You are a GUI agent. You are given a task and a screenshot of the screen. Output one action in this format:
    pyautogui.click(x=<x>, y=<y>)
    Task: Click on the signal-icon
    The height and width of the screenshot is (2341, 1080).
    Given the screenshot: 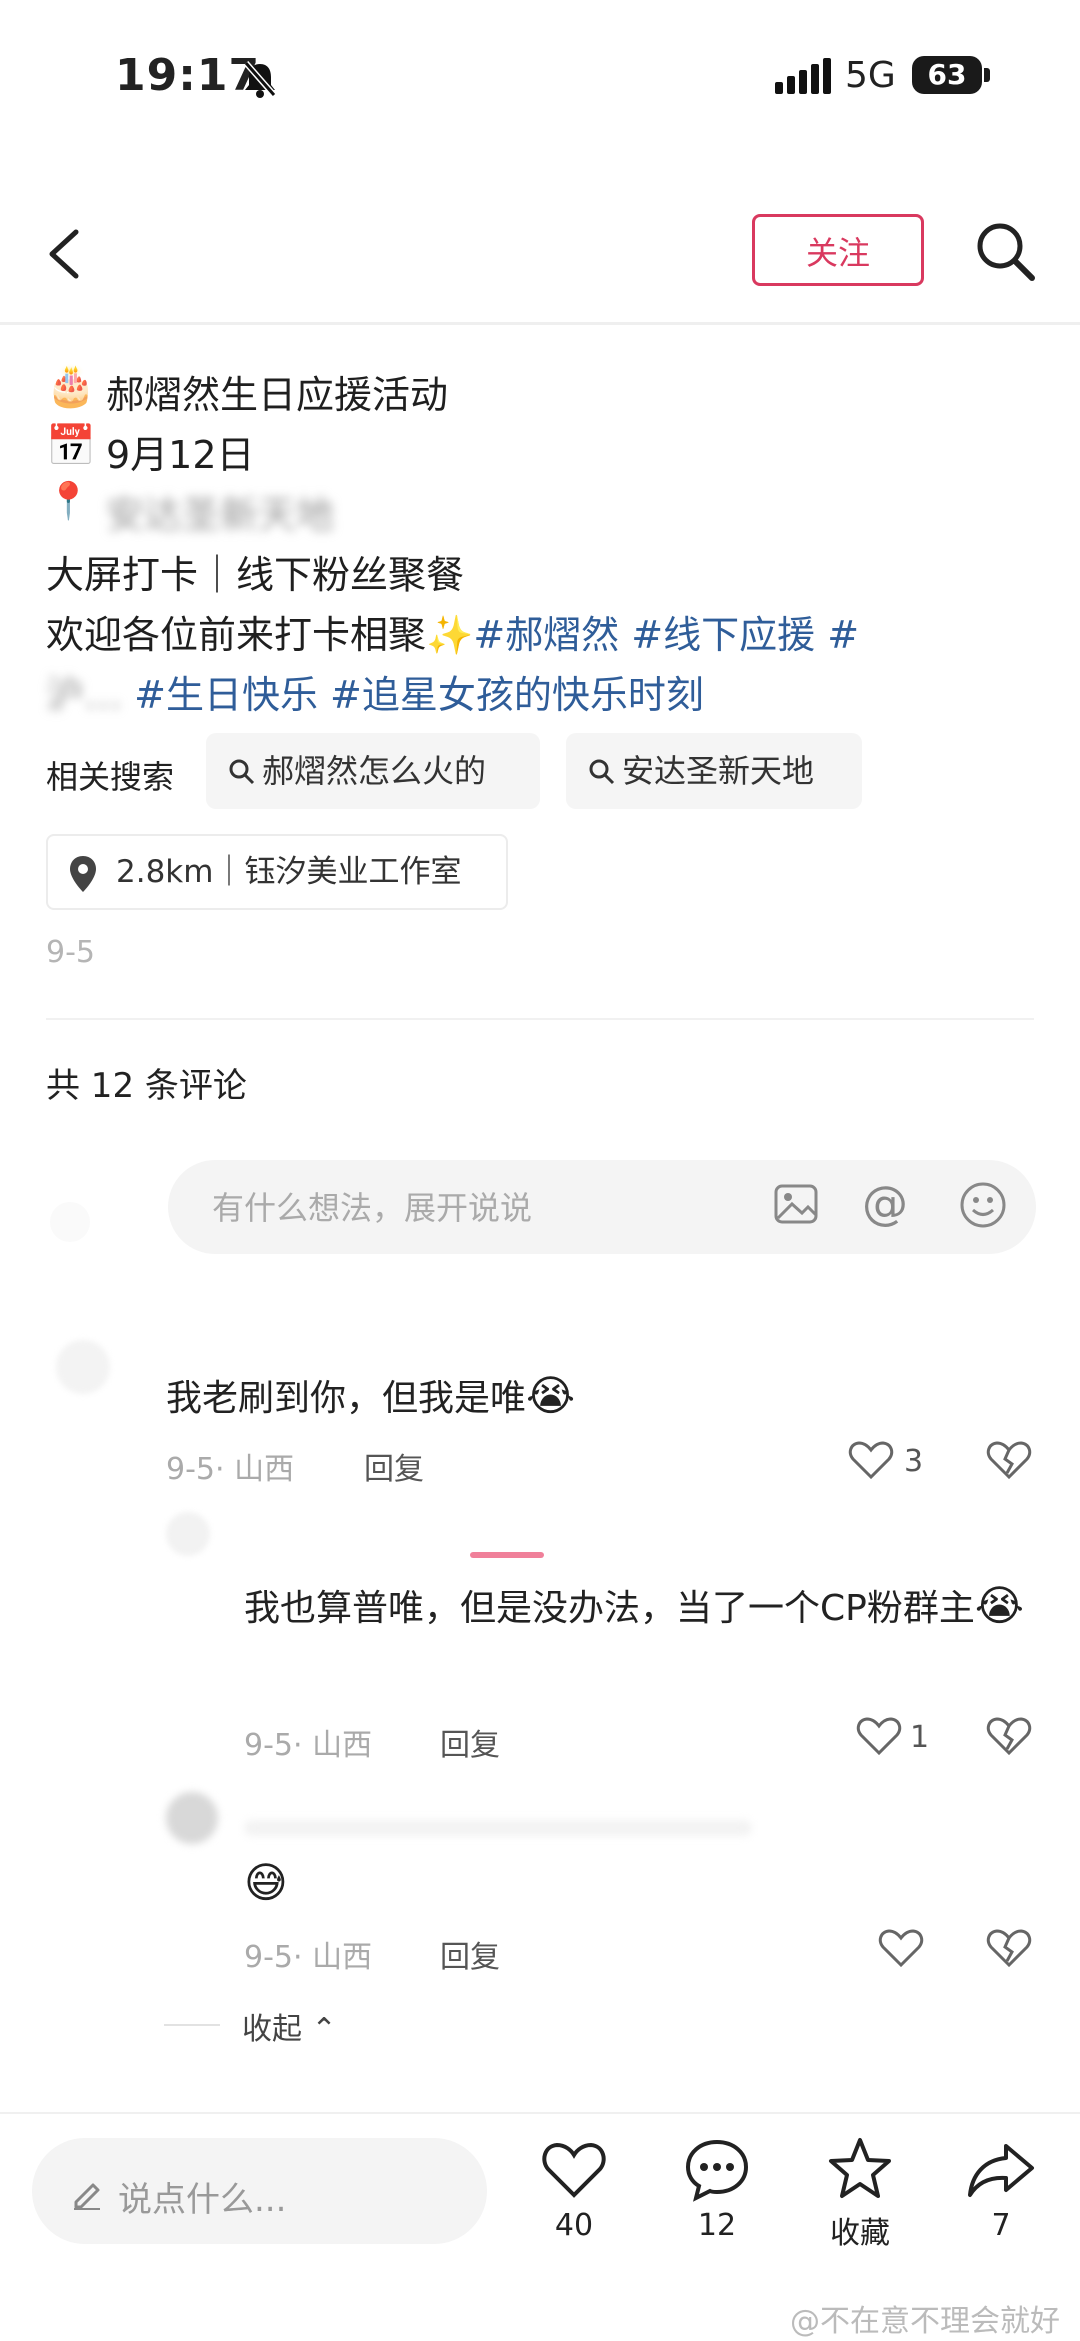 What is the action you would take?
    pyautogui.click(x=804, y=76)
    